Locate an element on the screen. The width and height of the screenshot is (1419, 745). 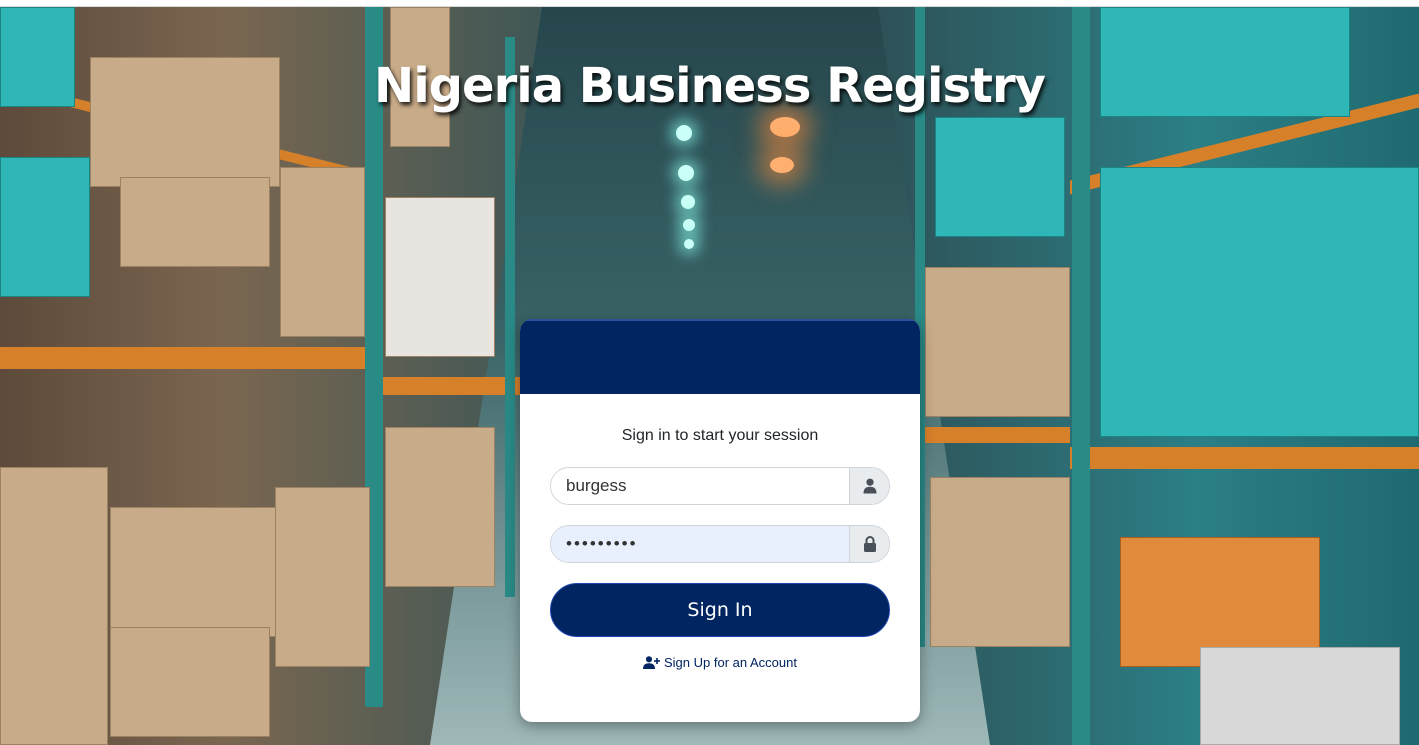
user-icon is located at coordinates (869, 486).